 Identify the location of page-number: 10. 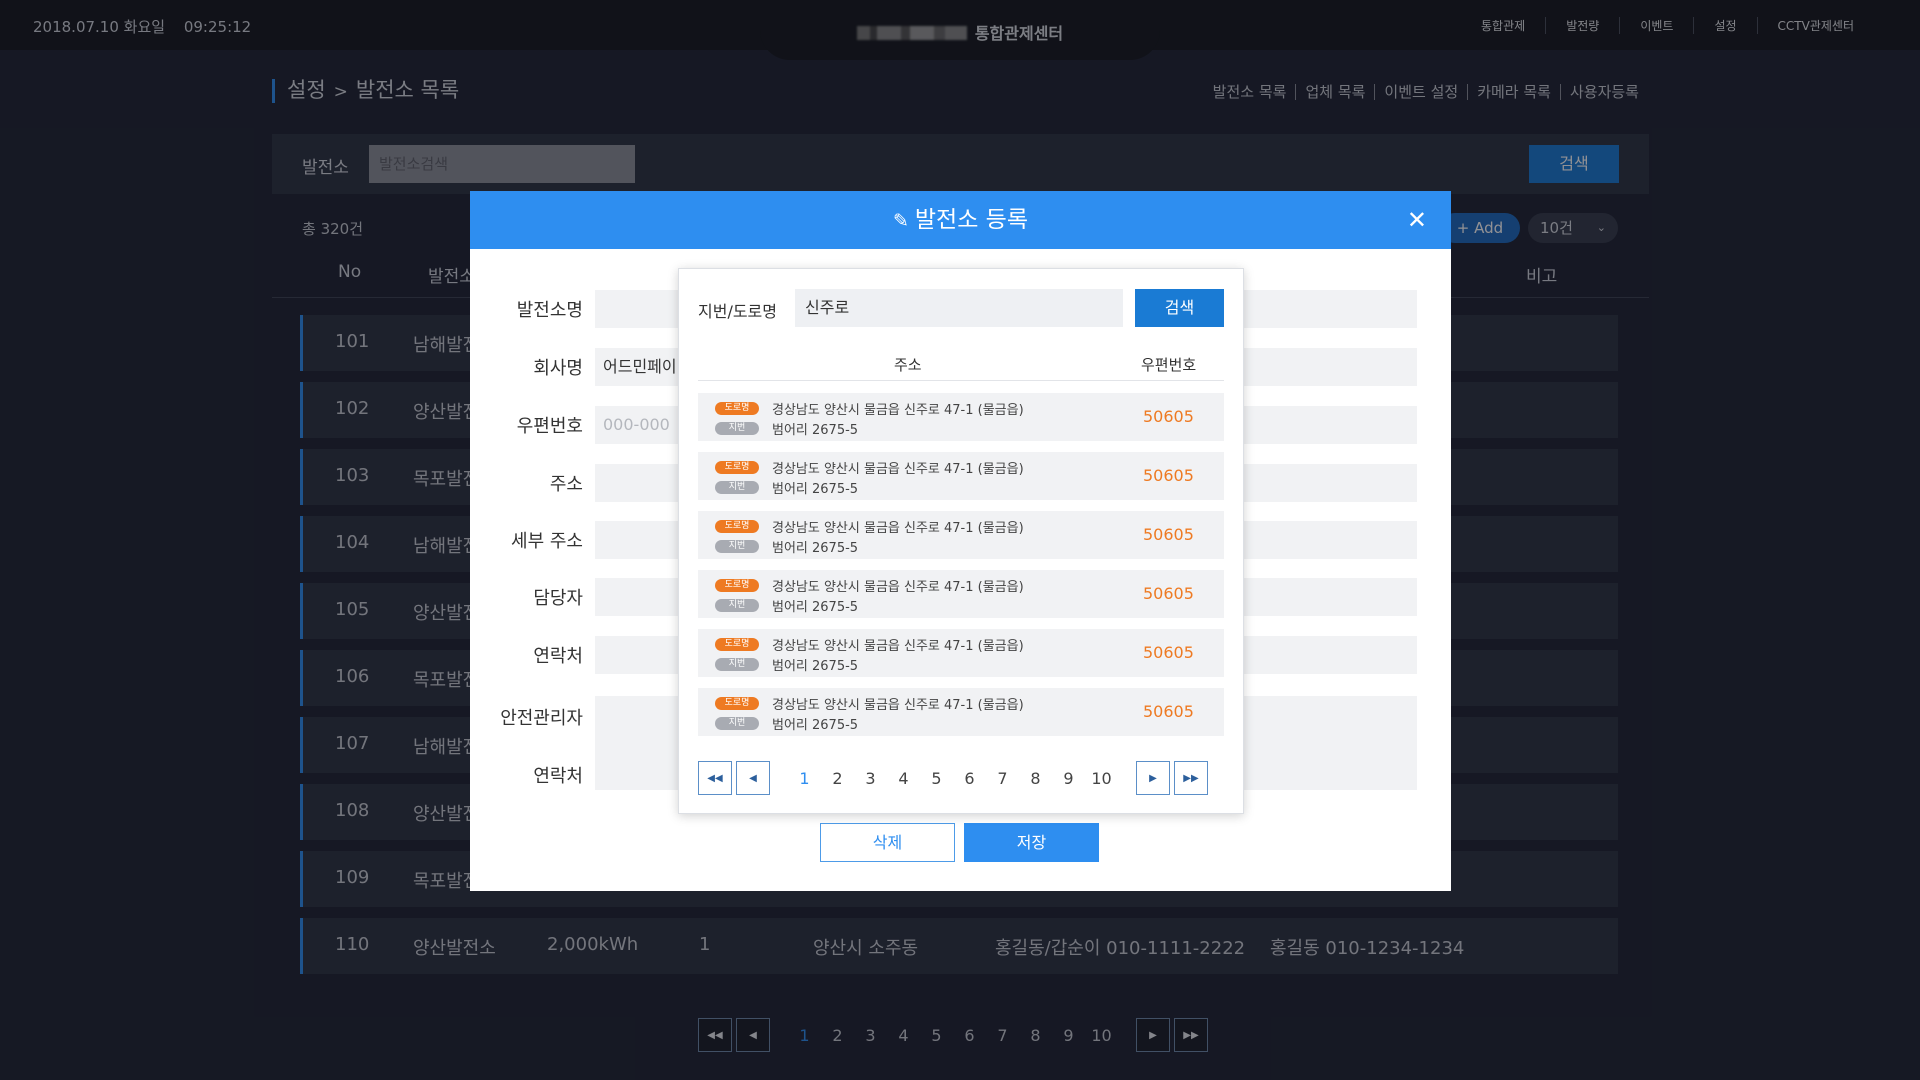
(1101, 778).